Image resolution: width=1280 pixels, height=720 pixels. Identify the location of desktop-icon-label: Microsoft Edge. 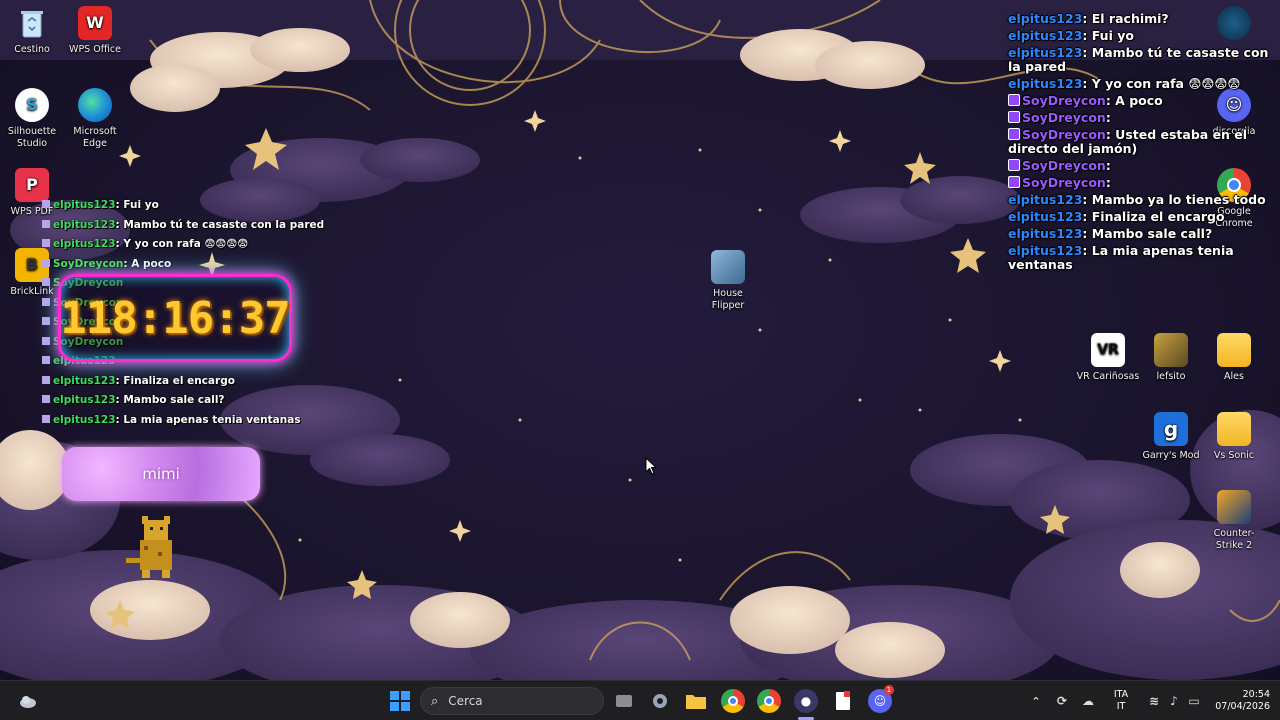
(95, 137).